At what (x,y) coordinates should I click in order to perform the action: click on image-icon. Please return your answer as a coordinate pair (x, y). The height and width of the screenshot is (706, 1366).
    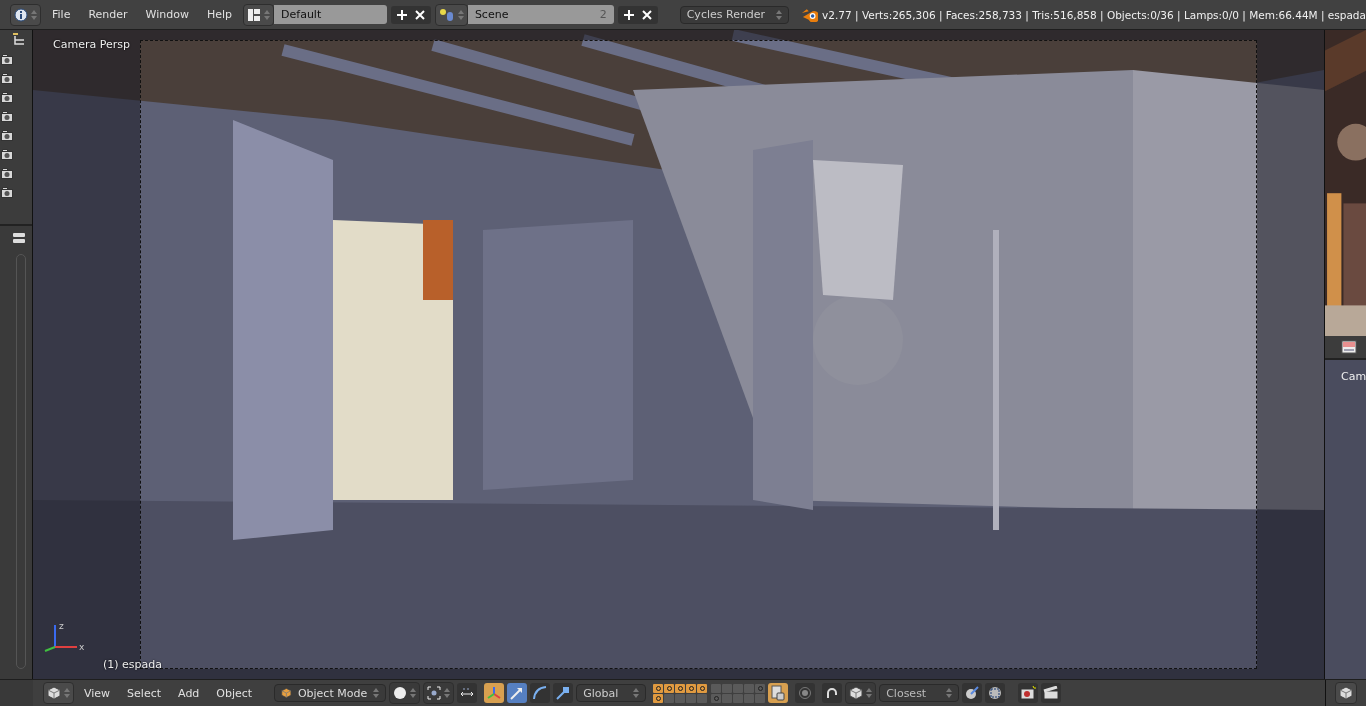
    Looking at the image, I should click on (1349, 347).